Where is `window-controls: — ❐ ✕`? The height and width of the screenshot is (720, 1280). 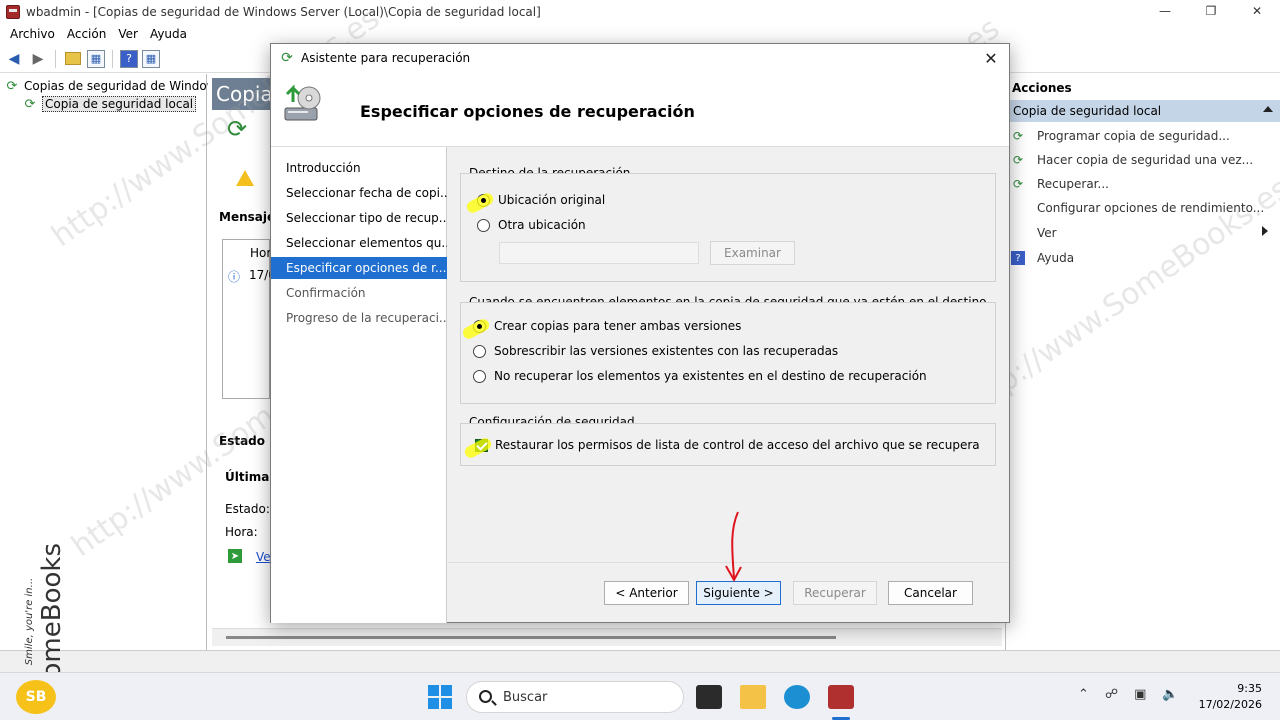 window-controls: — ❐ ✕ is located at coordinates (1211, 11).